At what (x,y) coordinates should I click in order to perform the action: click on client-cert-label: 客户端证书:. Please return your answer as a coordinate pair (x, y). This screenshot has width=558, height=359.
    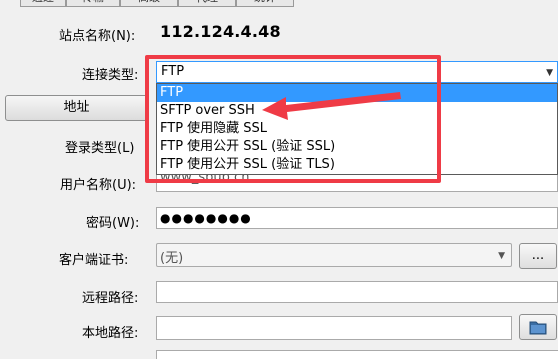
    Looking at the image, I should click on (94, 260).